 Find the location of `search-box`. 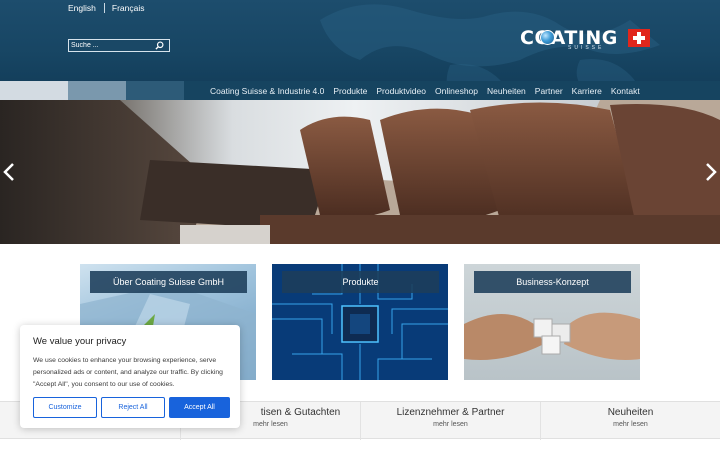

search-box is located at coordinates (119, 45).